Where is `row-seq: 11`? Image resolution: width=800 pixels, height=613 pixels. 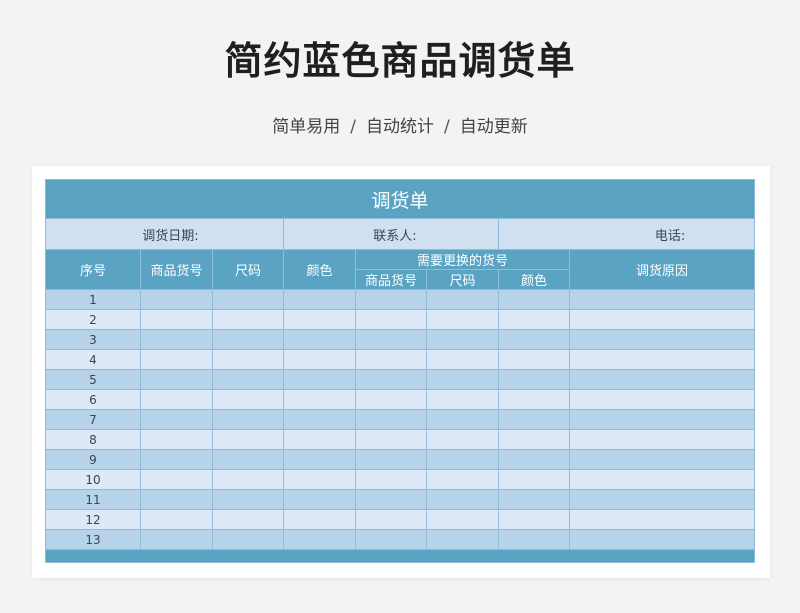
row-seq: 11 is located at coordinates (93, 499).